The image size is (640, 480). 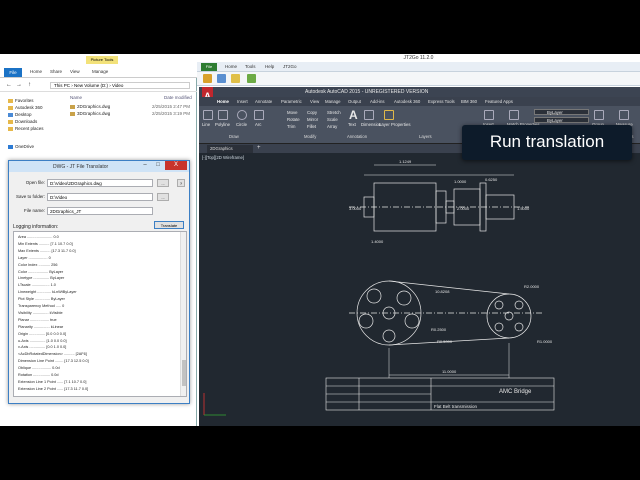 What do you see at coordinates (230, 149) in the screenshot?
I see `document-tab: 2DGraphics` at bounding box center [230, 149].